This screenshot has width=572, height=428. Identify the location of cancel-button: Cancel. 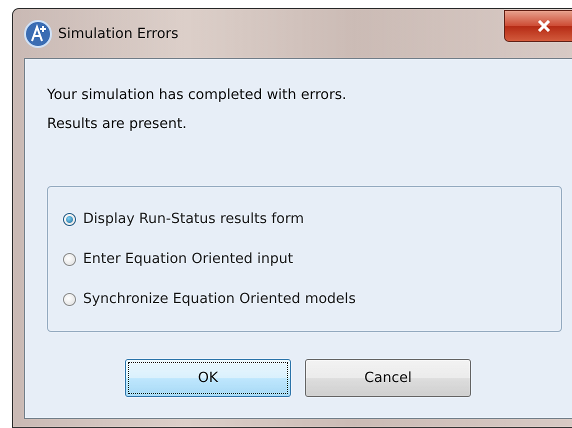
(388, 378).